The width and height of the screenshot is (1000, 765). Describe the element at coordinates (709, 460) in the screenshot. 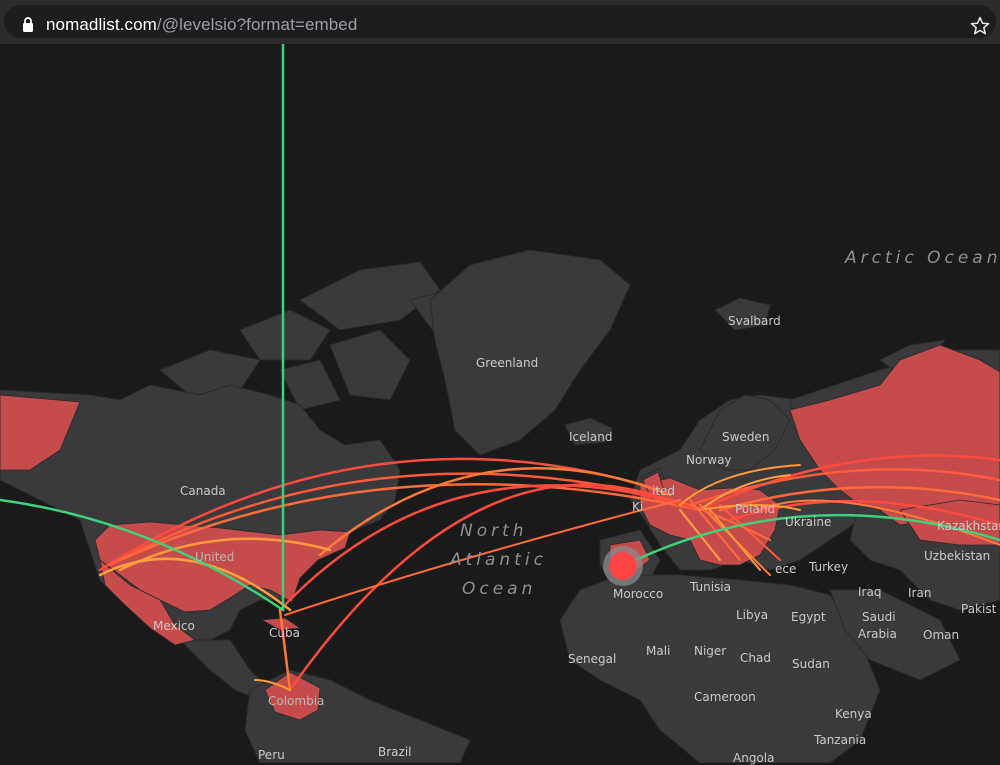

I see `label-norway: Norway` at that location.